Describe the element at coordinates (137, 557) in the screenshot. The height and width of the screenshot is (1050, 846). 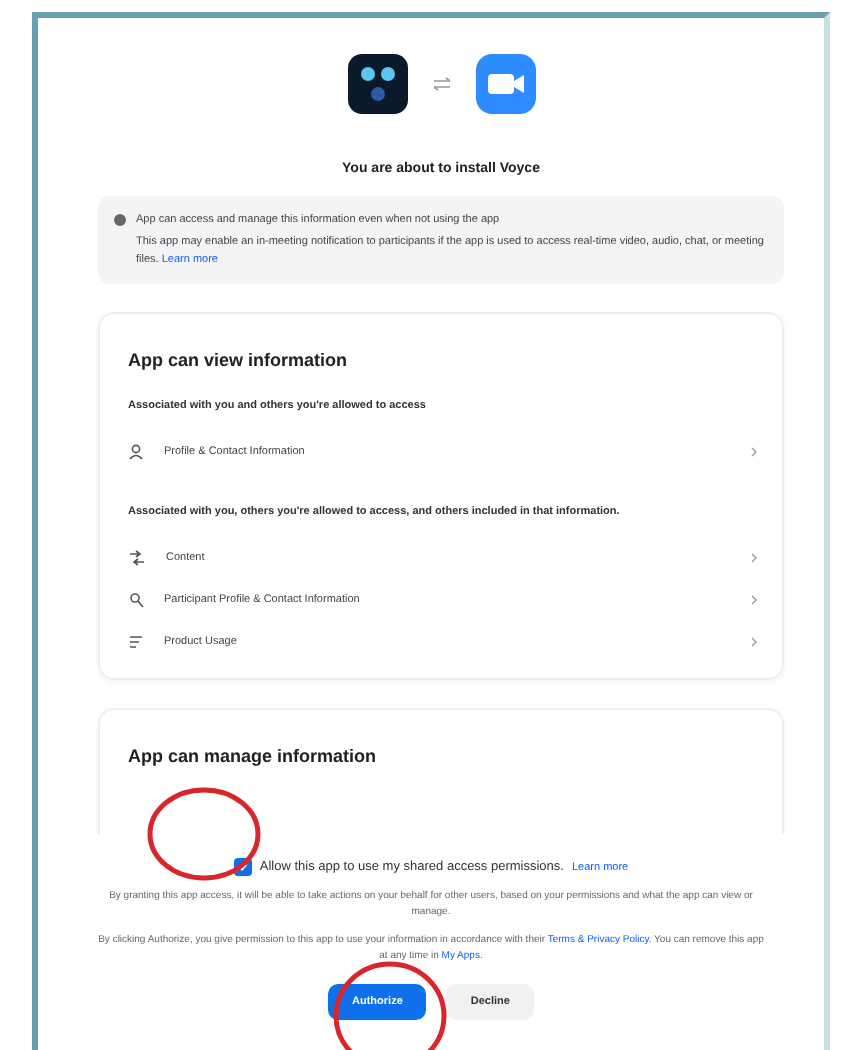
I see `transfer-icon` at that location.